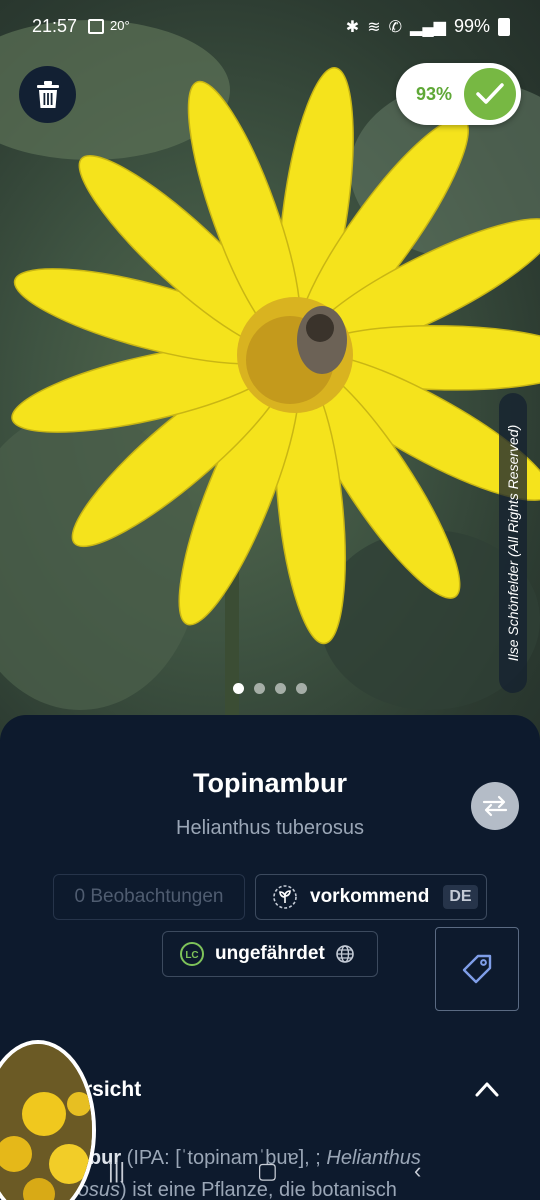  I want to click on signal-icon: ▂▄▆, so click(428, 27).